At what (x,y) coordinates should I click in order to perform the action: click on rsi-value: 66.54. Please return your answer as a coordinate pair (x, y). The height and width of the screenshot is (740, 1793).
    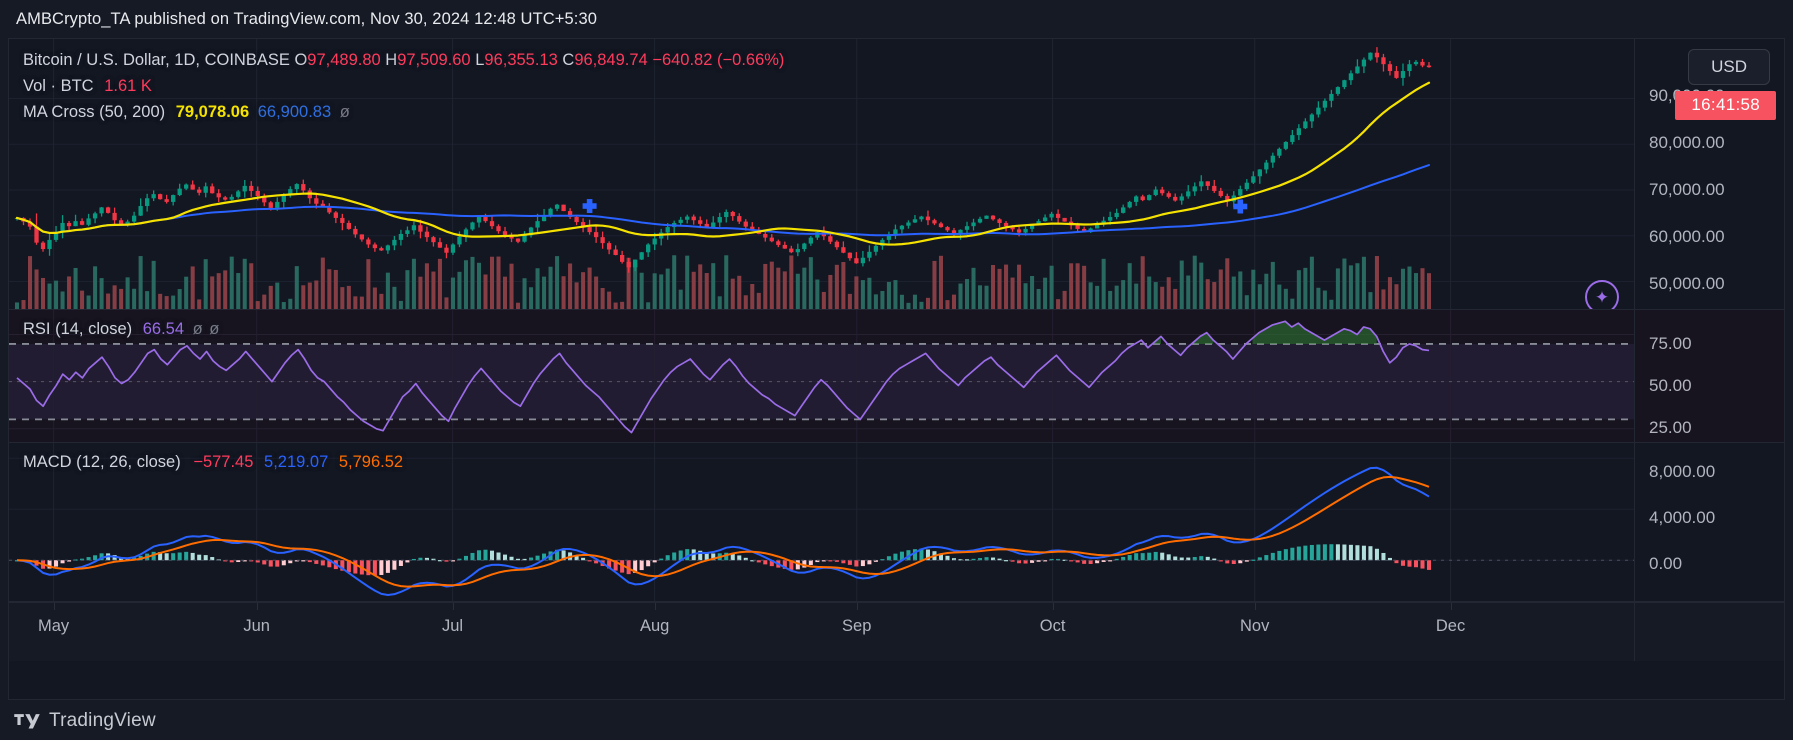
    Looking at the image, I should click on (163, 329).